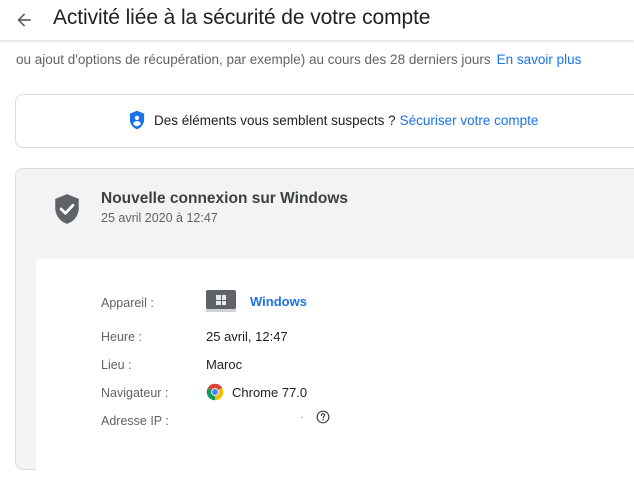  What do you see at coordinates (121, 337) in the screenshot?
I see `time-label: Heure :` at bounding box center [121, 337].